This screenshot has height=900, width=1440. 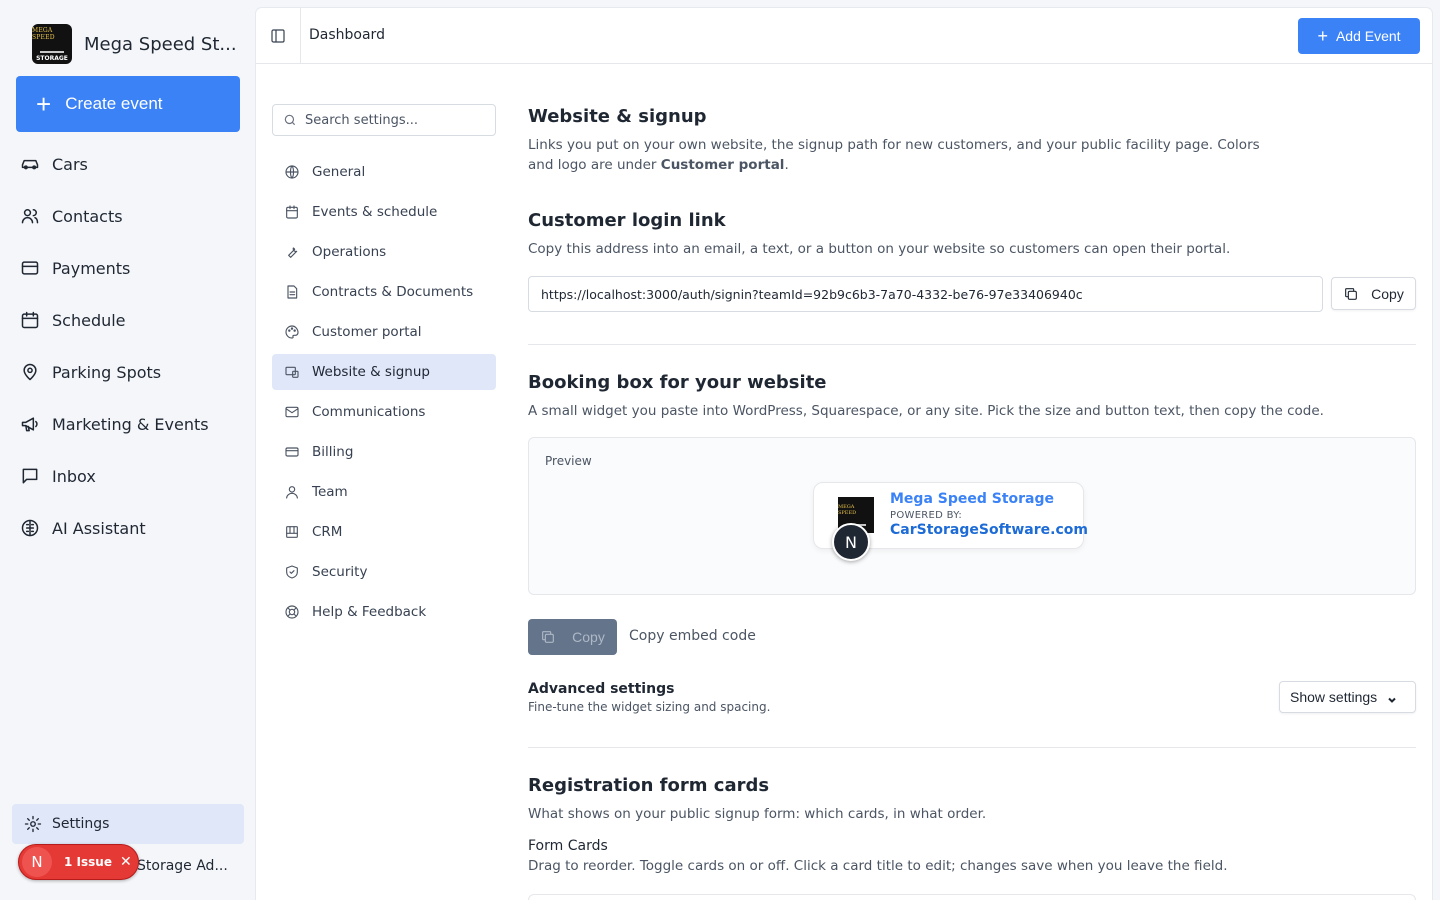 What do you see at coordinates (292, 612) in the screenshot?
I see `life-buoy-icon` at bounding box center [292, 612].